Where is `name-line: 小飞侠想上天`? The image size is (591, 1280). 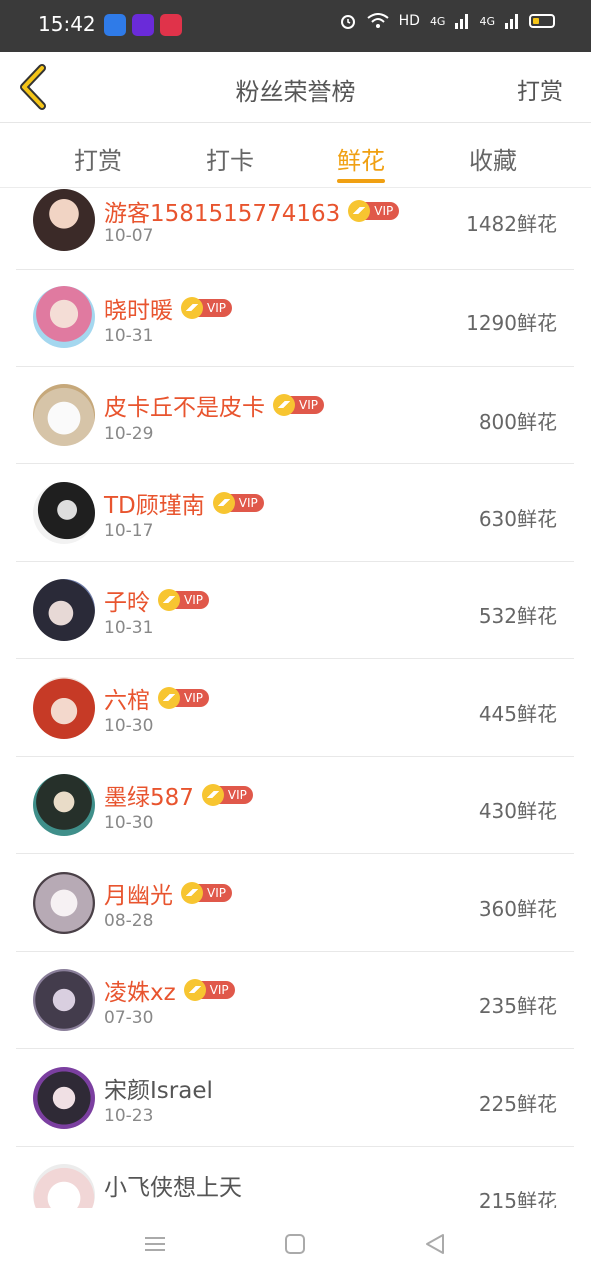 name-line: 小飞侠想上天 is located at coordinates (173, 1185).